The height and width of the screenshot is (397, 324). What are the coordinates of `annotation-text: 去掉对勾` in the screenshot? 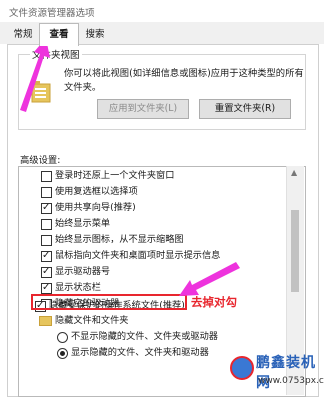 It's located at (214, 302).